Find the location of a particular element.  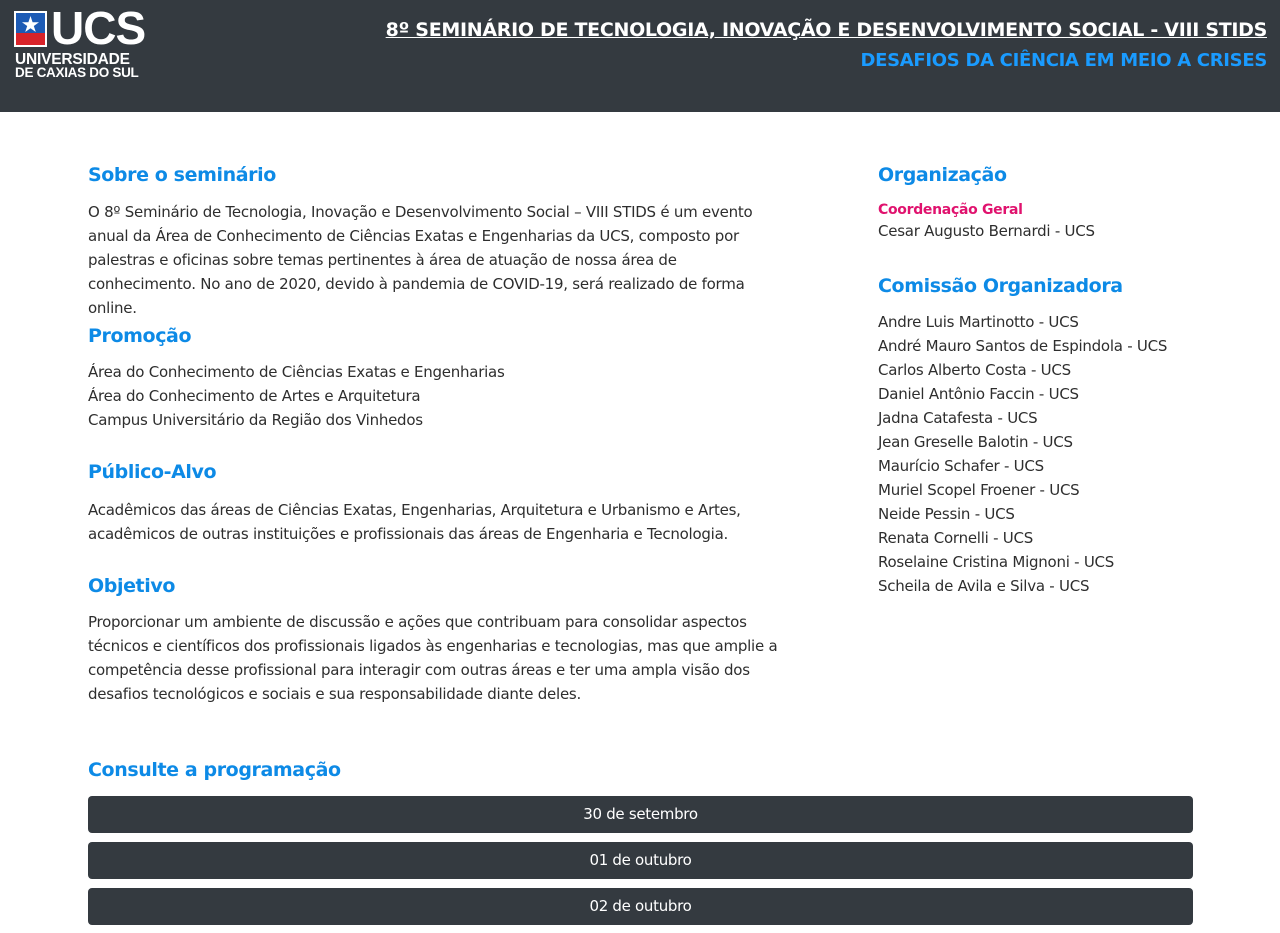

ucs-logo-line2: DE CAXIAS DO SUL is located at coordinates (77, 72).